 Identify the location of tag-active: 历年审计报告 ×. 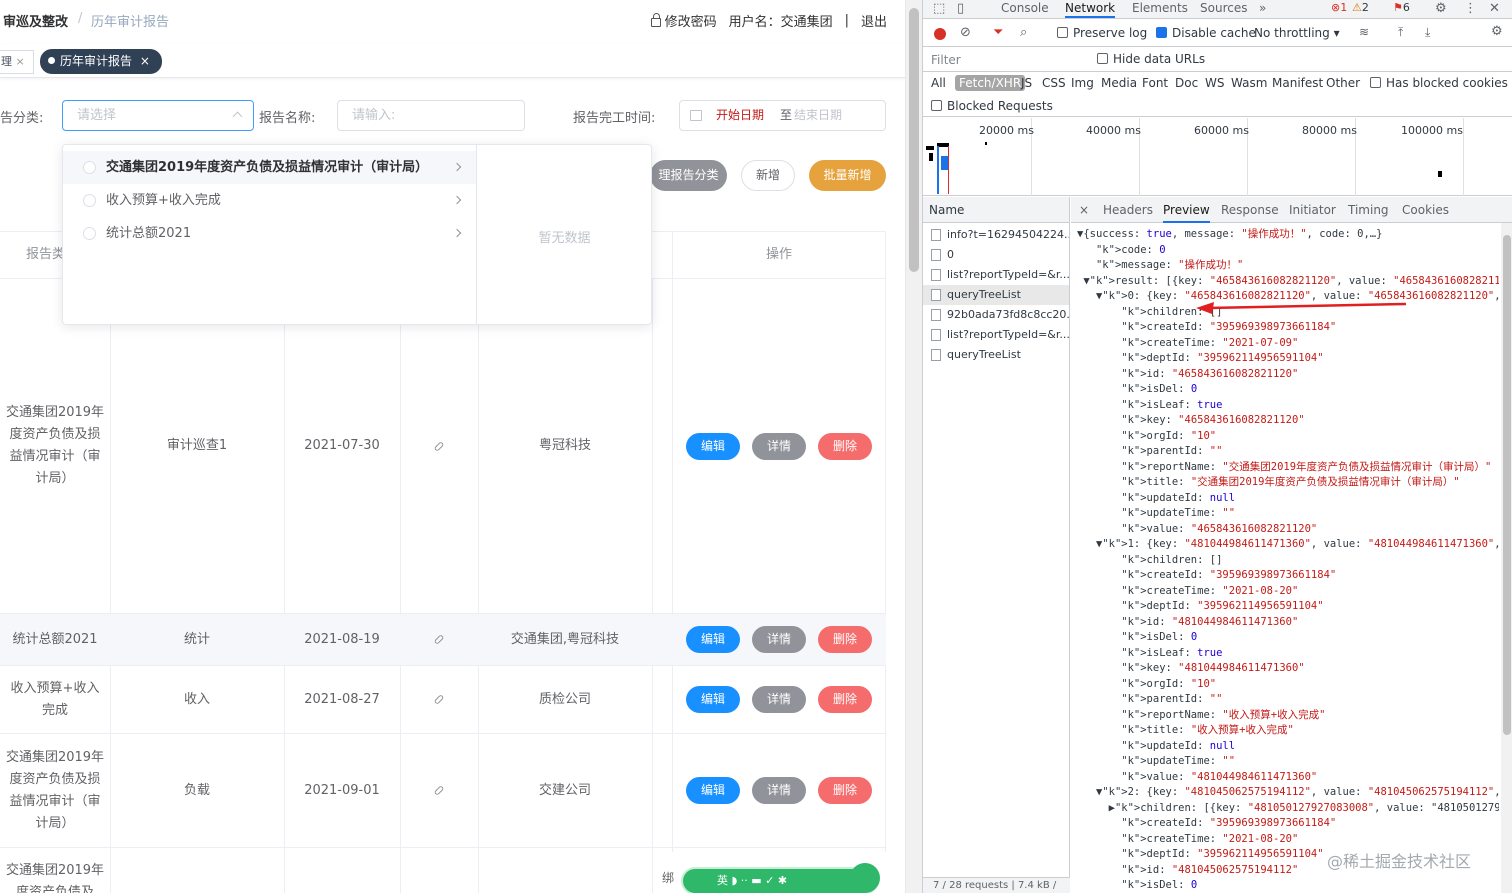
(101, 61).